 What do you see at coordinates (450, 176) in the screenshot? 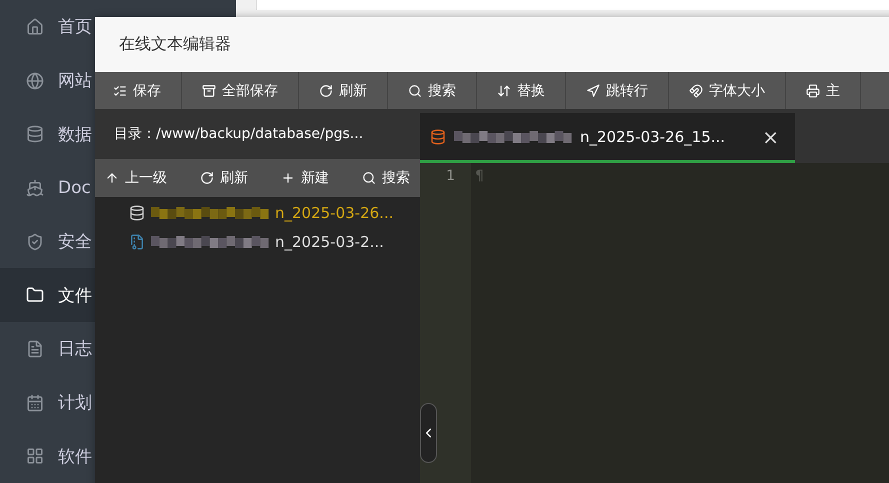
I see `line-number: 1` at bounding box center [450, 176].